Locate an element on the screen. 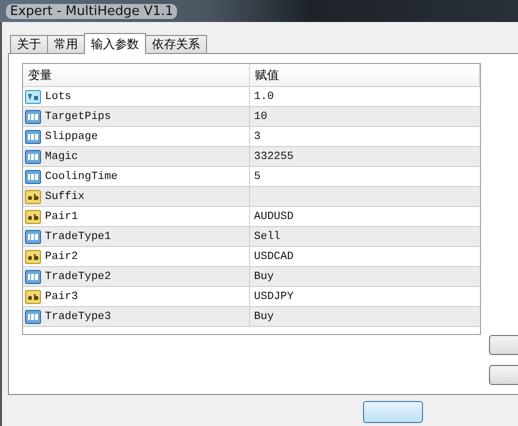  table-row: TradeType2 Buy is located at coordinates (251, 277).